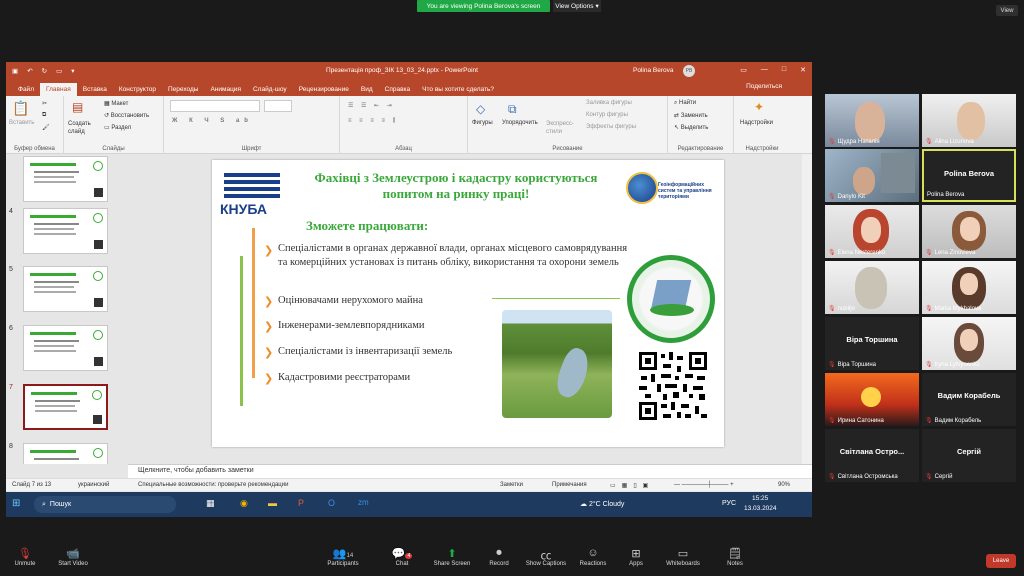 This screenshot has height=576, width=1024. What do you see at coordinates (872, 455) in the screenshot?
I see `participant-tile: Світлана Остро... 🎙 Світлана Остромська` at bounding box center [872, 455].